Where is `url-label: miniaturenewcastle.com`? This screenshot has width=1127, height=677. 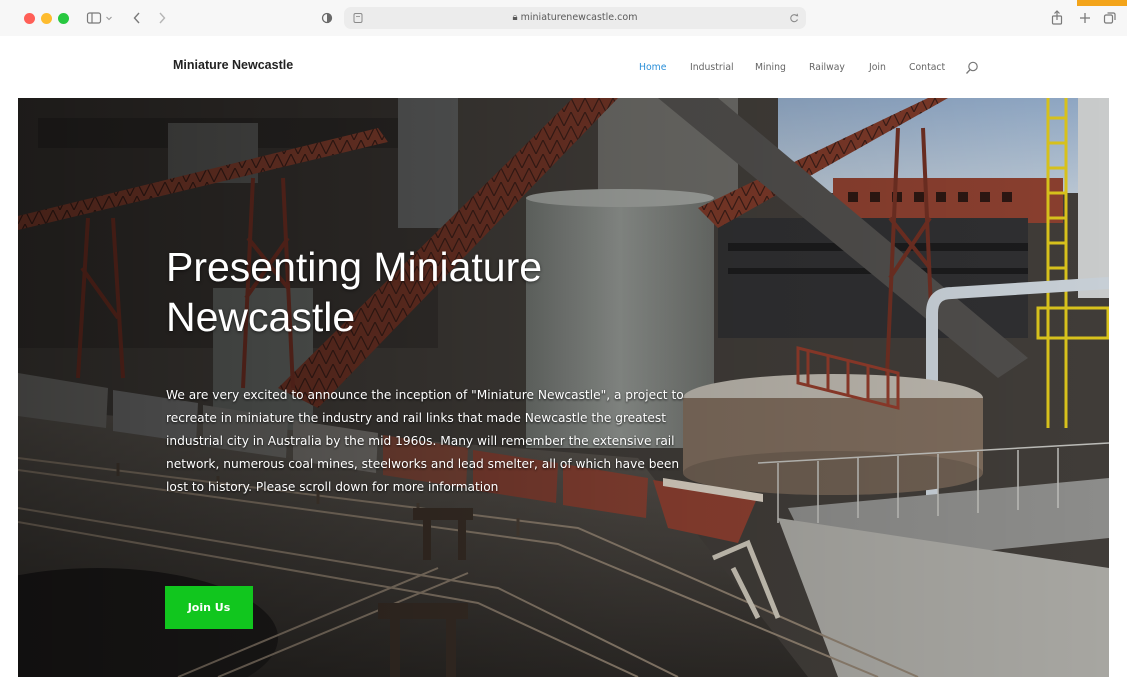 url-label: miniaturenewcastle.com is located at coordinates (579, 17).